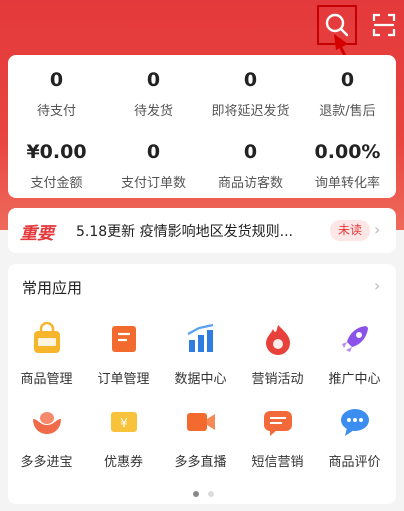 This screenshot has width=404, height=511. Describe the element at coordinates (56, 166) in the screenshot. I see `stat-payment-amount: ¥0.00 支付金额` at that location.